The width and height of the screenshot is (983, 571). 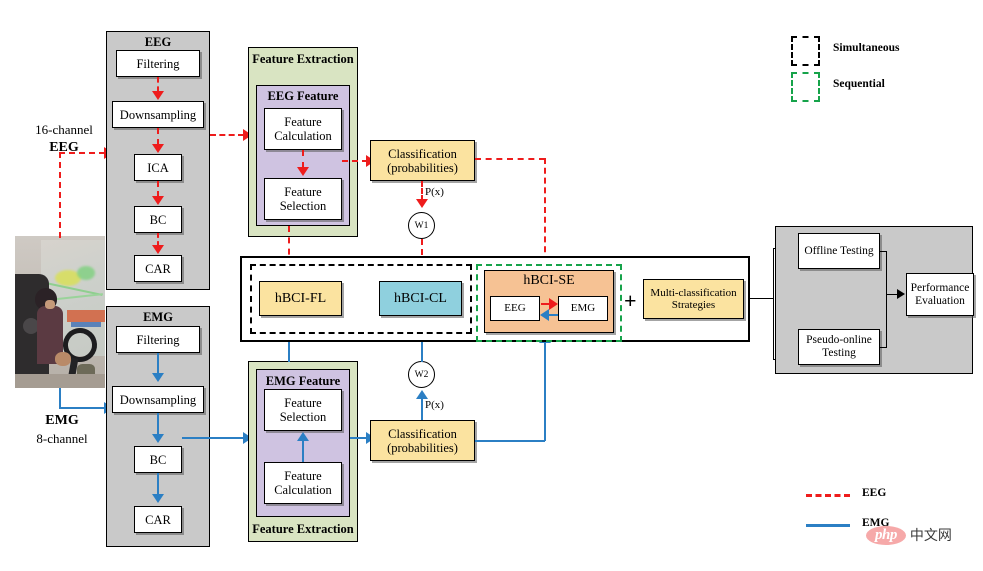 What do you see at coordinates (422, 191) in the screenshot?
I see `eeg-class-to-w1-line` at bounding box center [422, 191].